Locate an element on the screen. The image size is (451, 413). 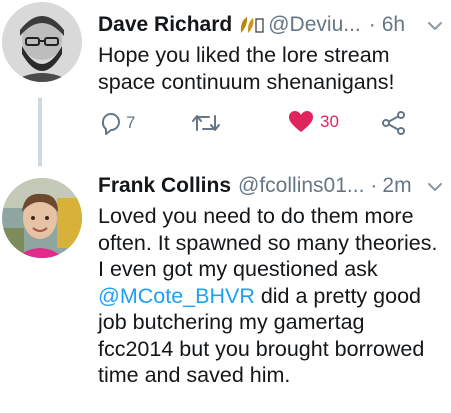
heart-icon is located at coordinates (301, 121).